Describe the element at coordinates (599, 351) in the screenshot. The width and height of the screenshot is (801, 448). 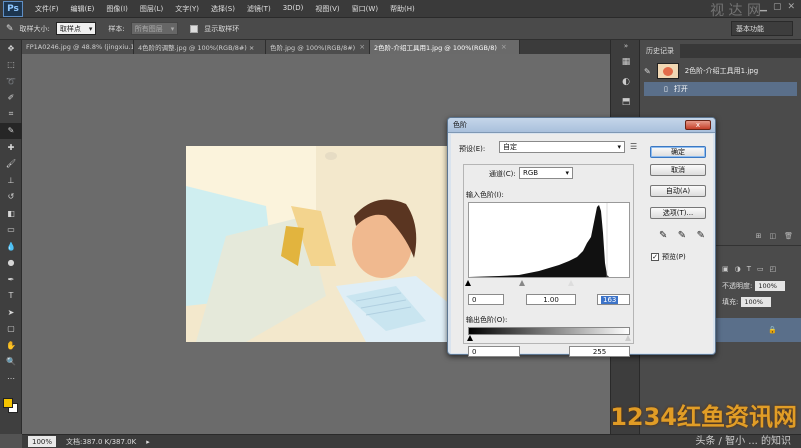
I see `output-white-field: 255` at that location.